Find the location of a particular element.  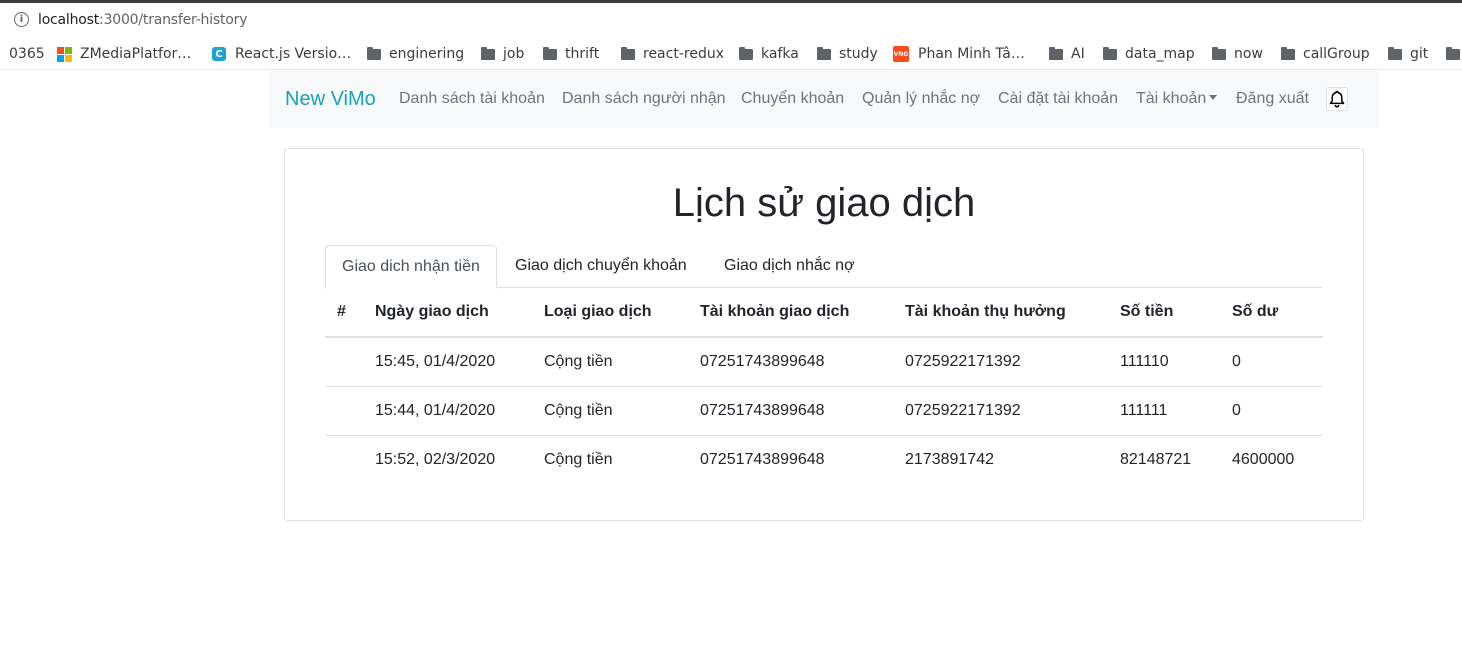

bookmark-label: data_map is located at coordinates (1160, 54).